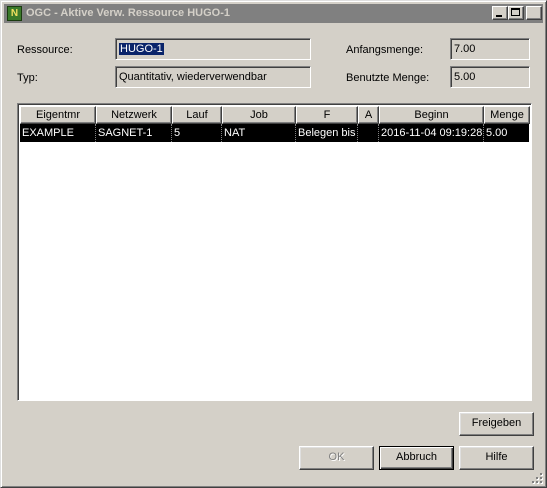 Image resolution: width=547 pixels, height=488 pixels. What do you see at coordinates (141, 49) in the screenshot?
I see `ressource-value: HUGO-1` at bounding box center [141, 49].